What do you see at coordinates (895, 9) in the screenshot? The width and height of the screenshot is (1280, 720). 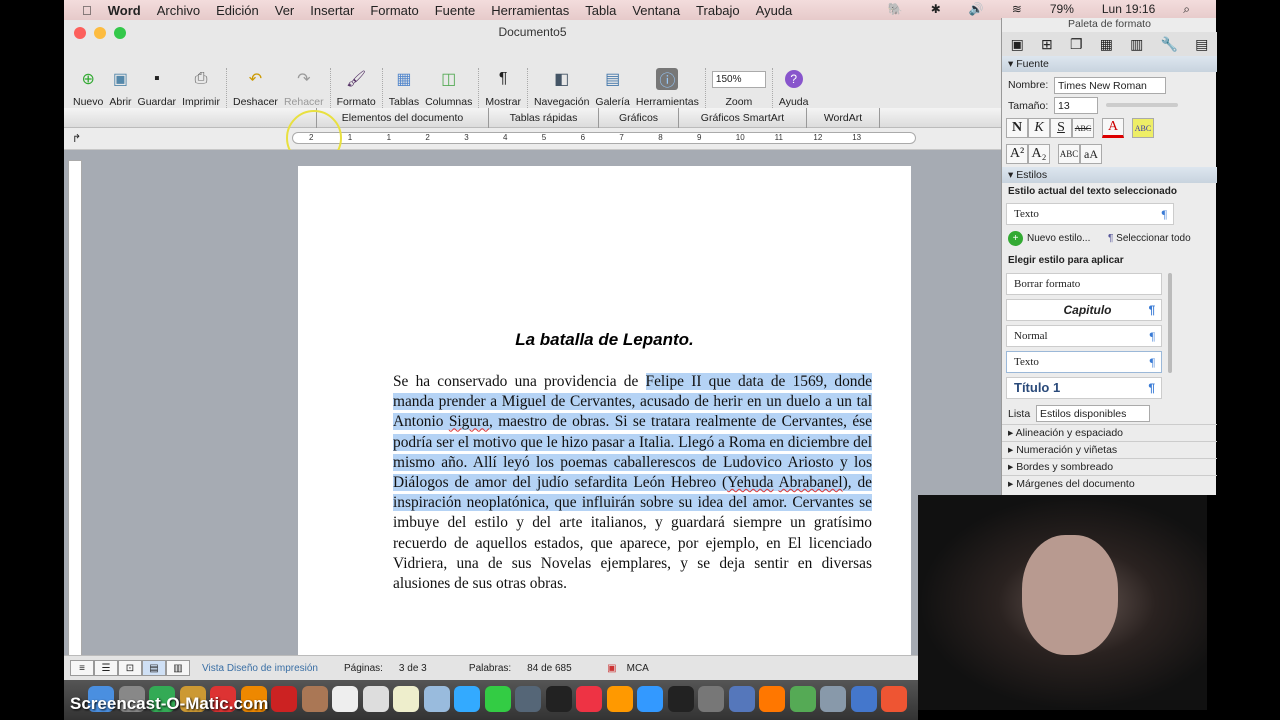 I see `evernote-icon: 🐘` at bounding box center [895, 9].